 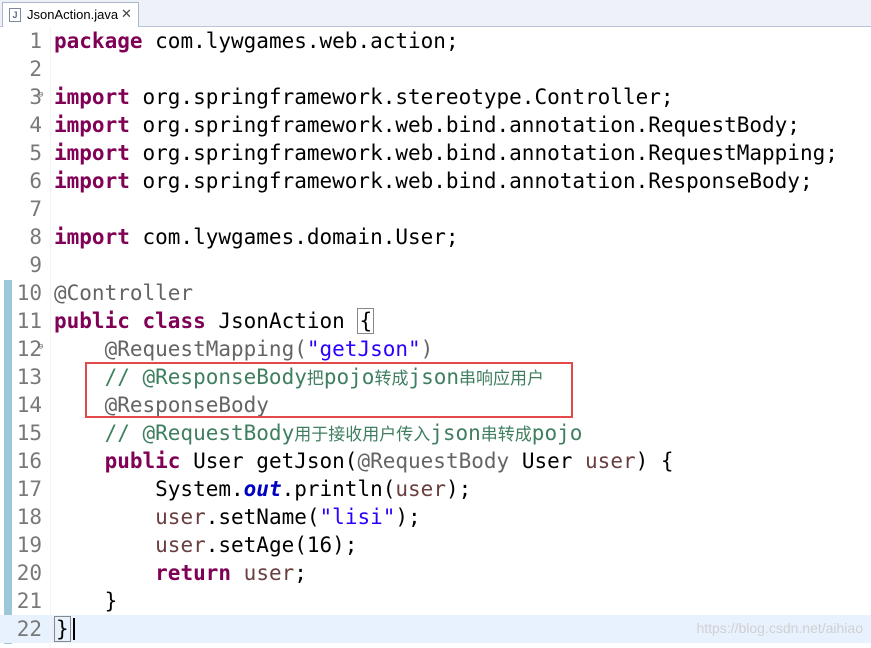 I want to click on line-number: 20, so click(x=29, y=573).